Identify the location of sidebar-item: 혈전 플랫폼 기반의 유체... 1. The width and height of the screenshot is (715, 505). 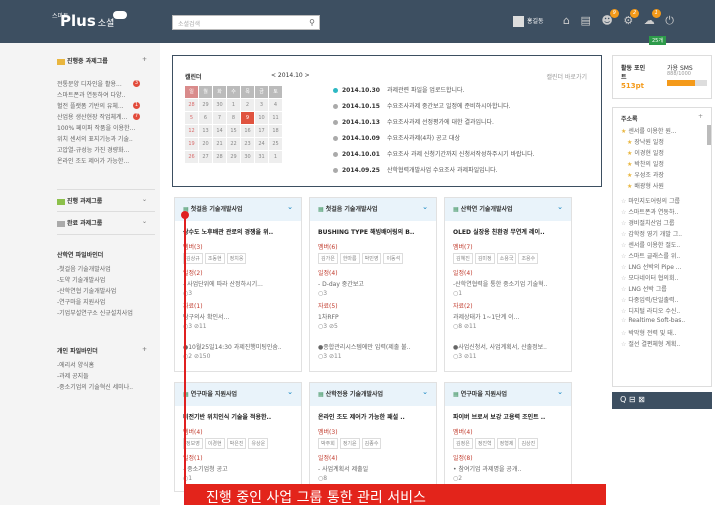
(106, 106).